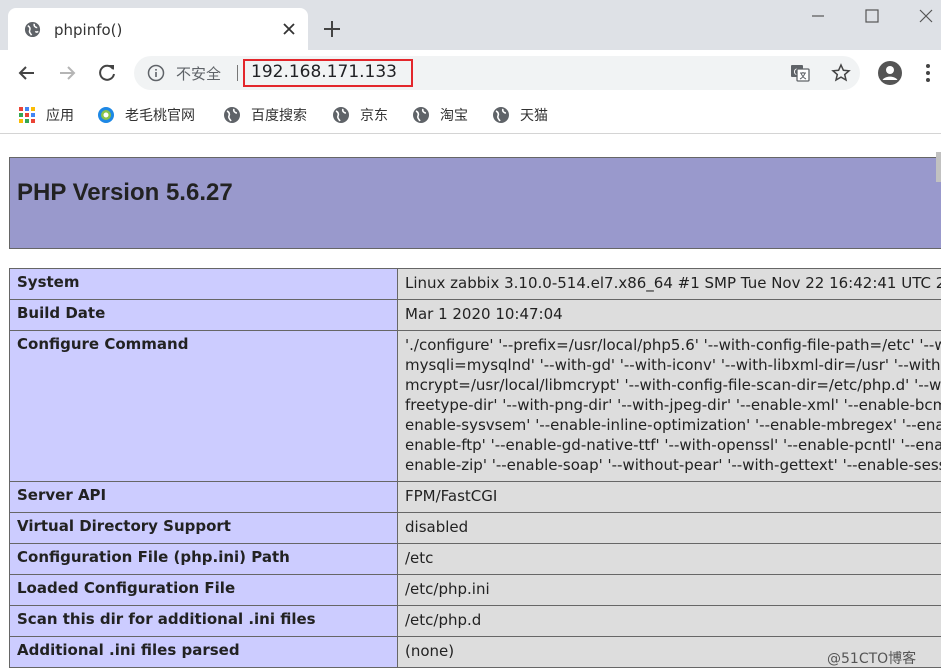  I want to click on kebab-menu-icon, so click(928, 73).